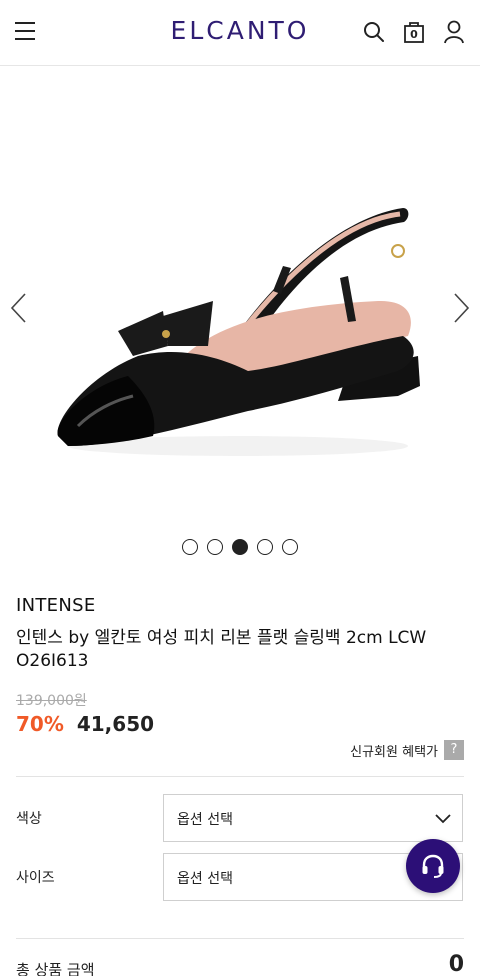 The width and height of the screenshot is (480, 976). I want to click on color-label: 색상, so click(29, 819).